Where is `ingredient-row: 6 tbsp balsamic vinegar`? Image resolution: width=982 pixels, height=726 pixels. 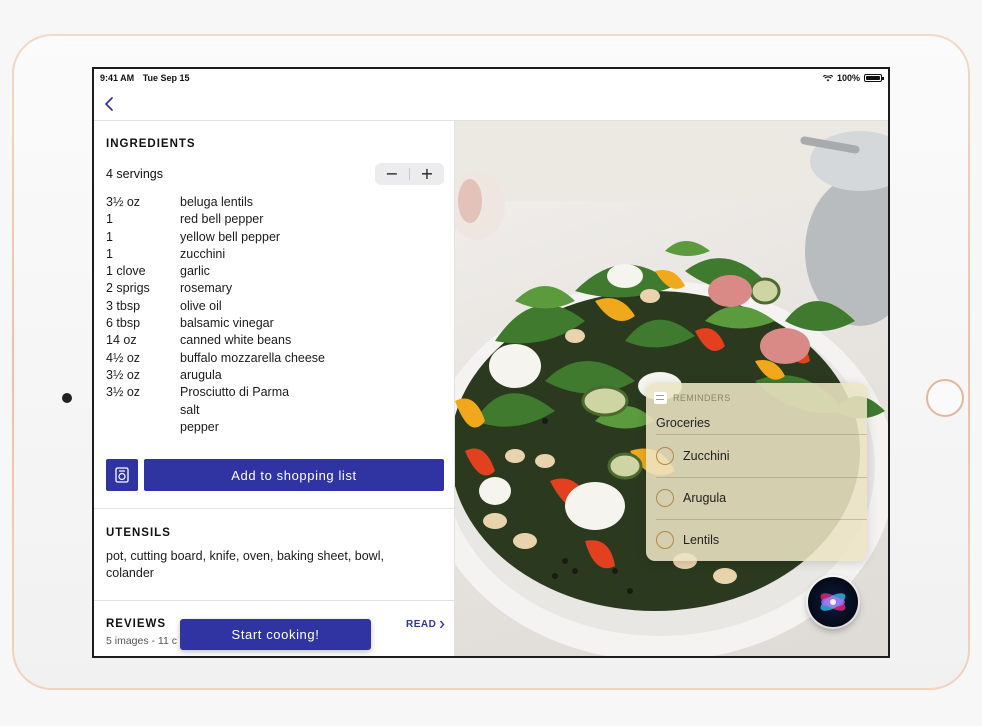 ingredient-row: 6 tbsp balsamic vinegar is located at coordinates (271, 324).